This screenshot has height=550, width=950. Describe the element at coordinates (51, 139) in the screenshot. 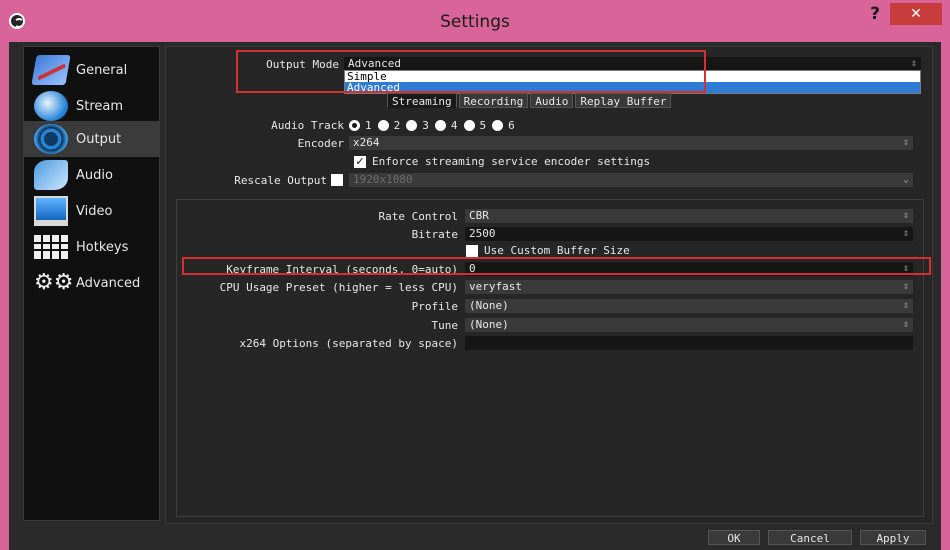

I see `output-icon` at that location.